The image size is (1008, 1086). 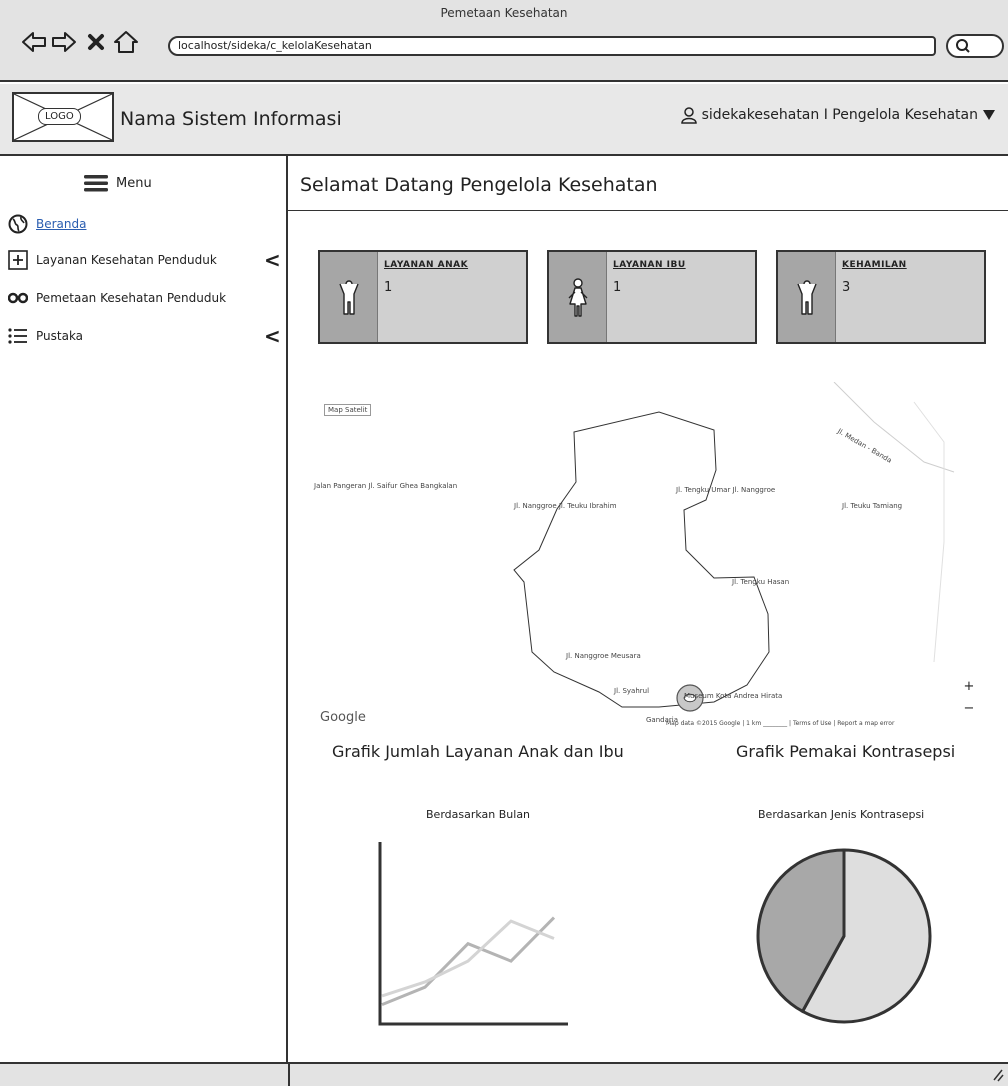 I want to click on stat-card-title: KEHAMILAN, so click(x=874, y=265).